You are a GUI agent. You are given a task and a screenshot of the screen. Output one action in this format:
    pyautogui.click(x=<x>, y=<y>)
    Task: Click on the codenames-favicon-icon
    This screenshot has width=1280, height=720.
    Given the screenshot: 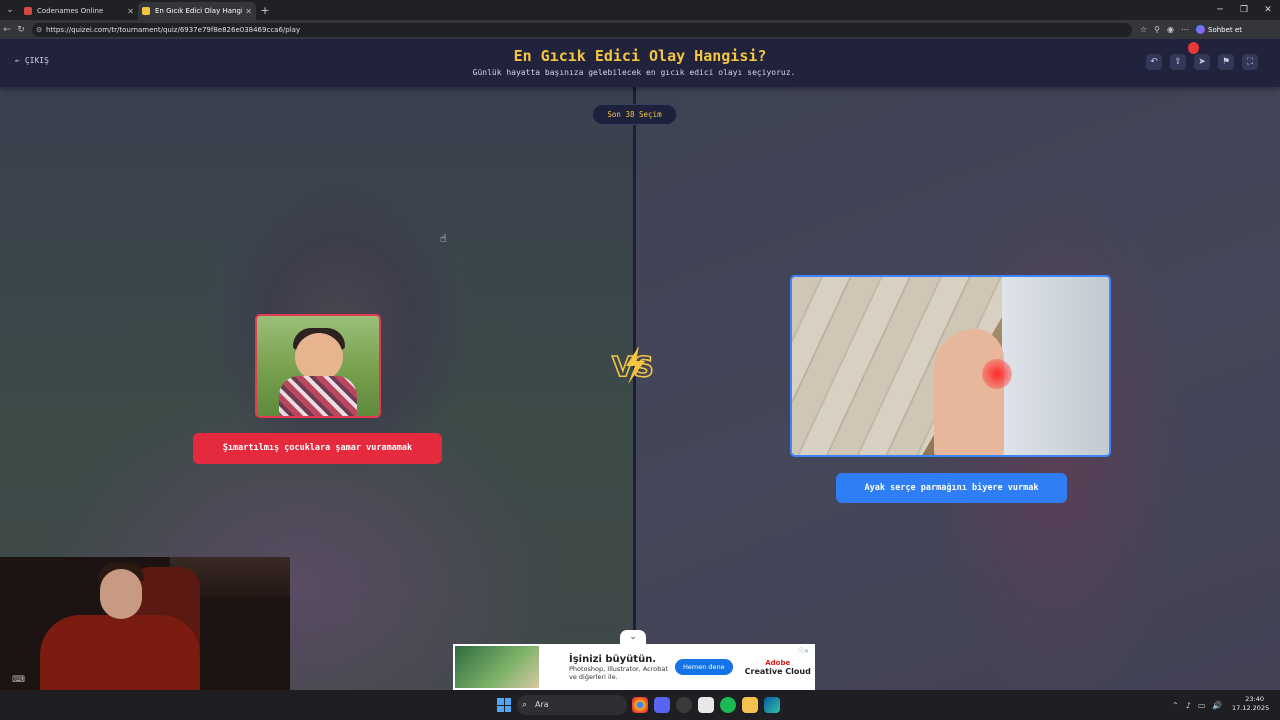 What is the action you would take?
    pyautogui.click(x=28, y=11)
    